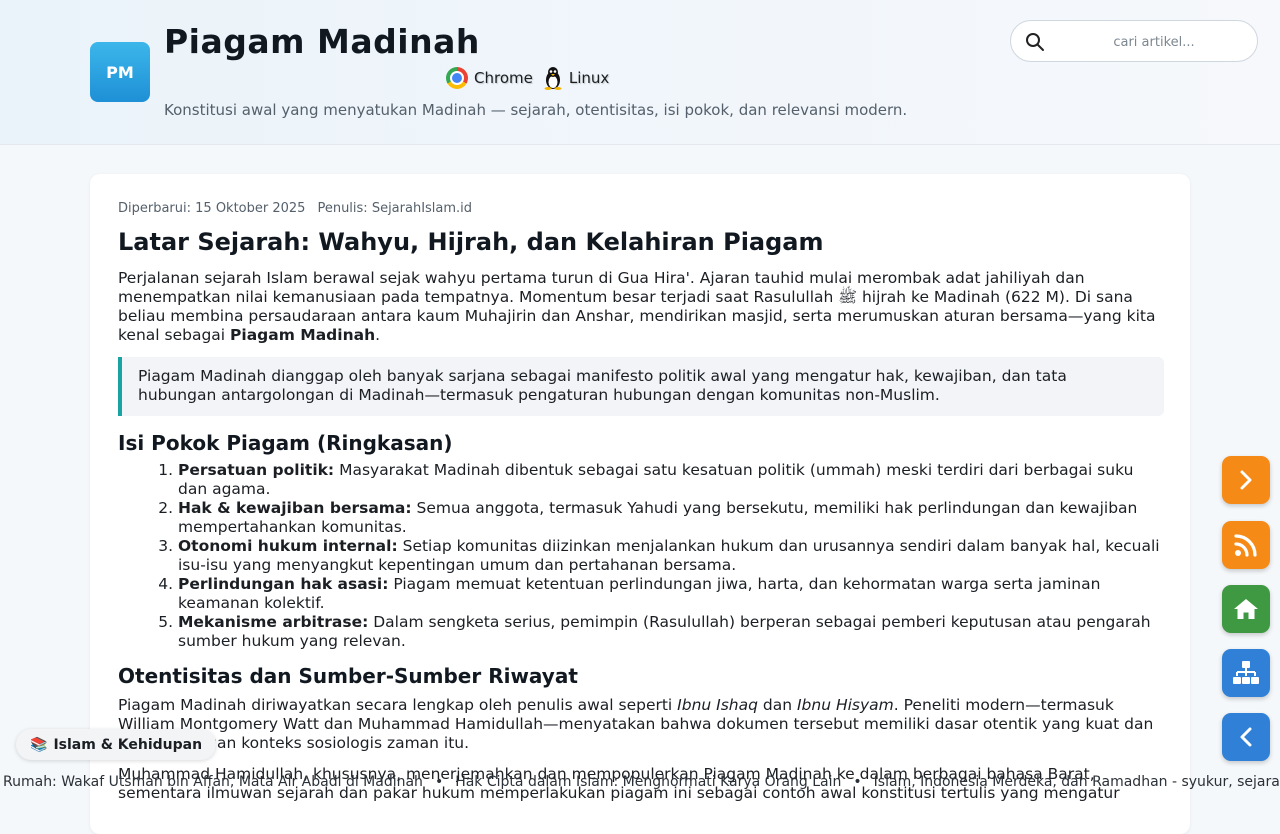 The image size is (1280, 834). I want to click on sitemap-button, so click(1246, 673).